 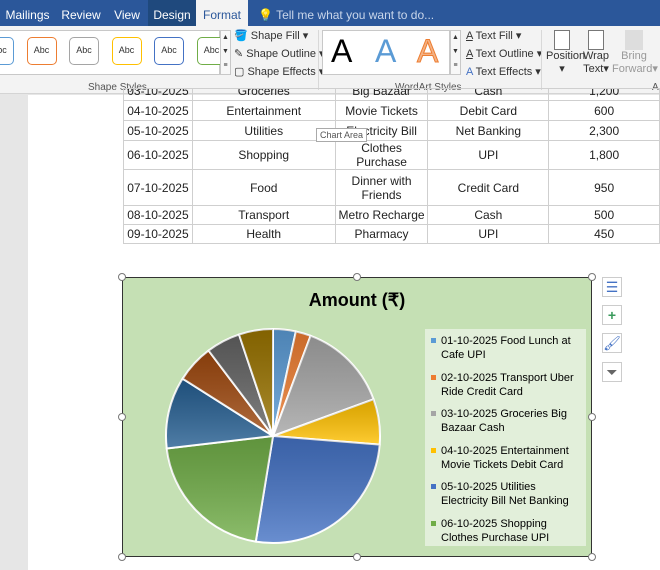 I want to click on bring-label: Bring, so click(x=634, y=56).